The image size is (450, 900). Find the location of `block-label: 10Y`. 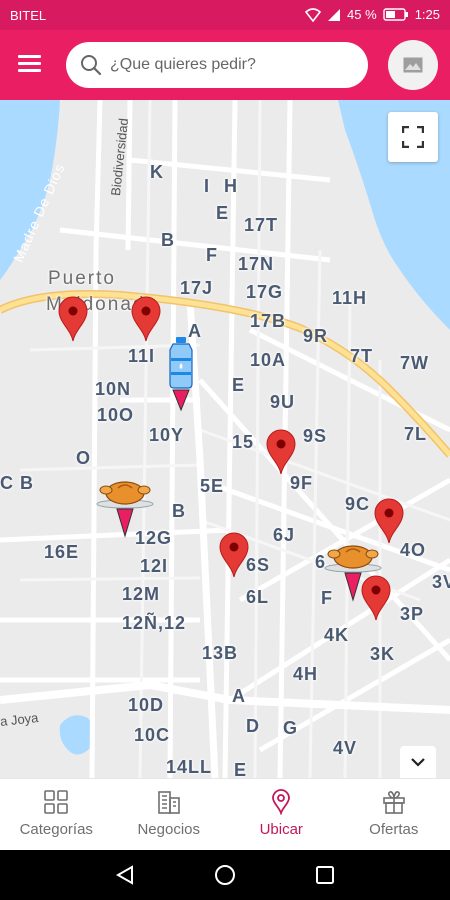

block-label: 10Y is located at coordinates (167, 435).